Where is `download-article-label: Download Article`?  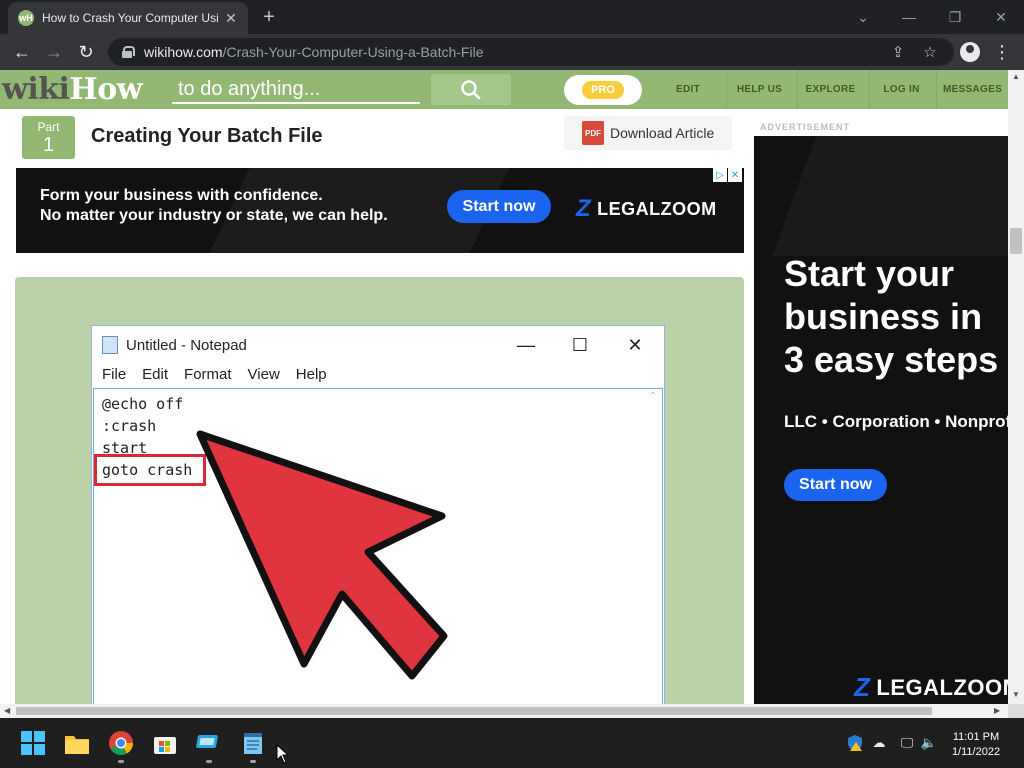
download-article-label: Download Article is located at coordinates (662, 133).